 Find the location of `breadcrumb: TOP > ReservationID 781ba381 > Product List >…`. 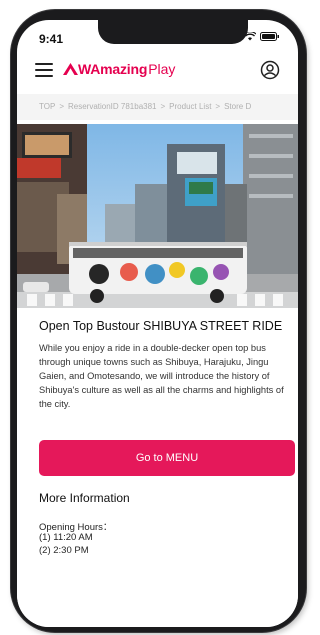

breadcrumb: TOP > ReservationID 781ba381 > Product List >… is located at coordinates (157, 107).